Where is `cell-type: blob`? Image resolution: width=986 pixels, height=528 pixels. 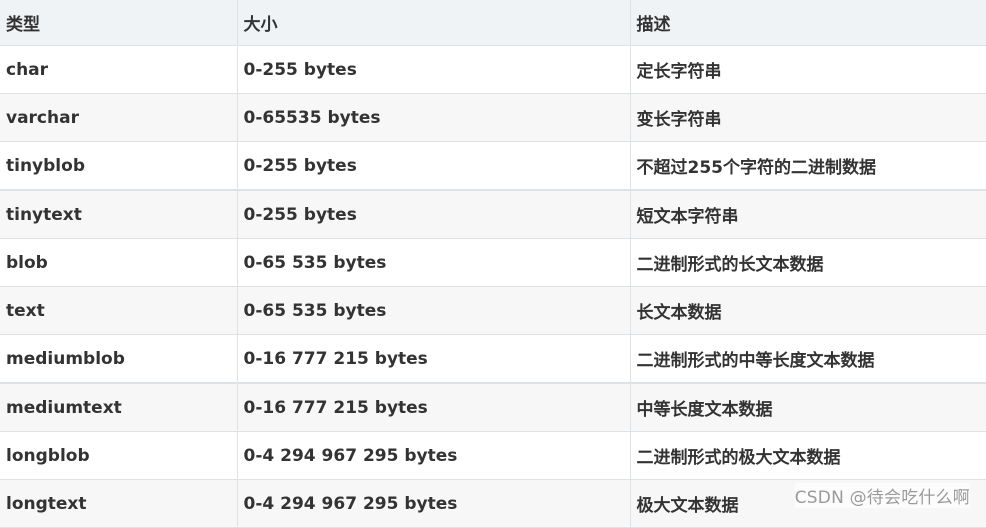
cell-type: blob is located at coordinates (118, 263).